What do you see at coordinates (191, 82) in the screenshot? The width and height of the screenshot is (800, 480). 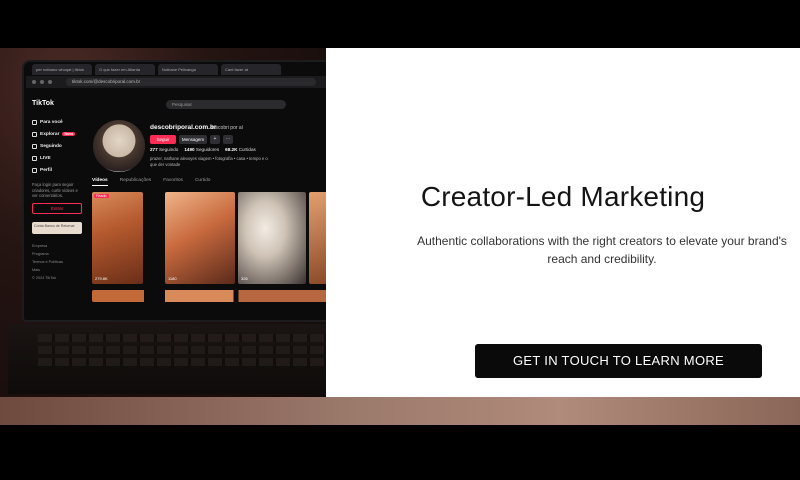 I see `url-field: tiktok.com/@descobriporal.com.br` at bounding box center [191, 82].